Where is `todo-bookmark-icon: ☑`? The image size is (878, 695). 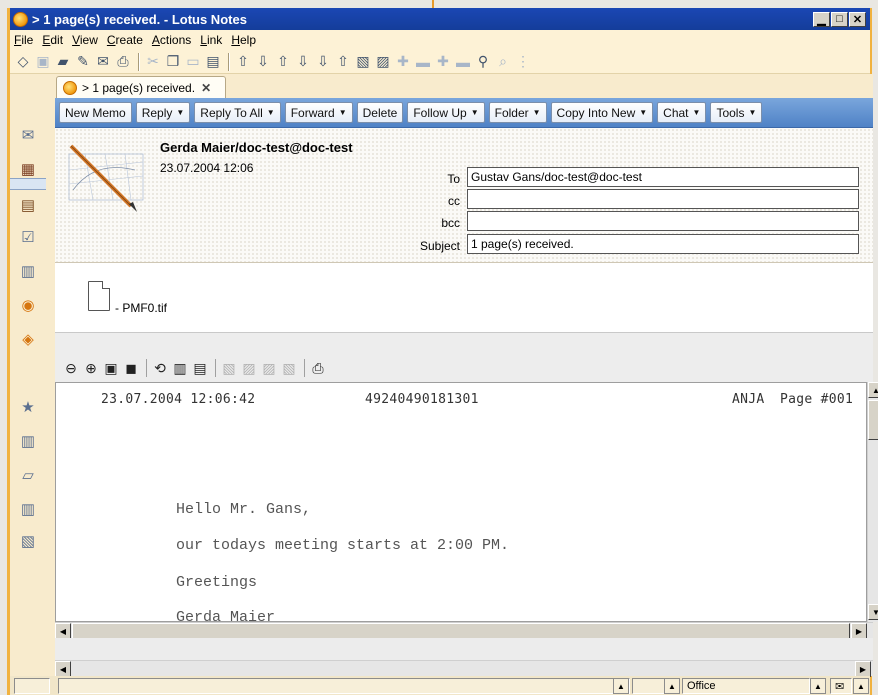
todo-bookmark-icon: ☑ is located at coordinates (28, 237).